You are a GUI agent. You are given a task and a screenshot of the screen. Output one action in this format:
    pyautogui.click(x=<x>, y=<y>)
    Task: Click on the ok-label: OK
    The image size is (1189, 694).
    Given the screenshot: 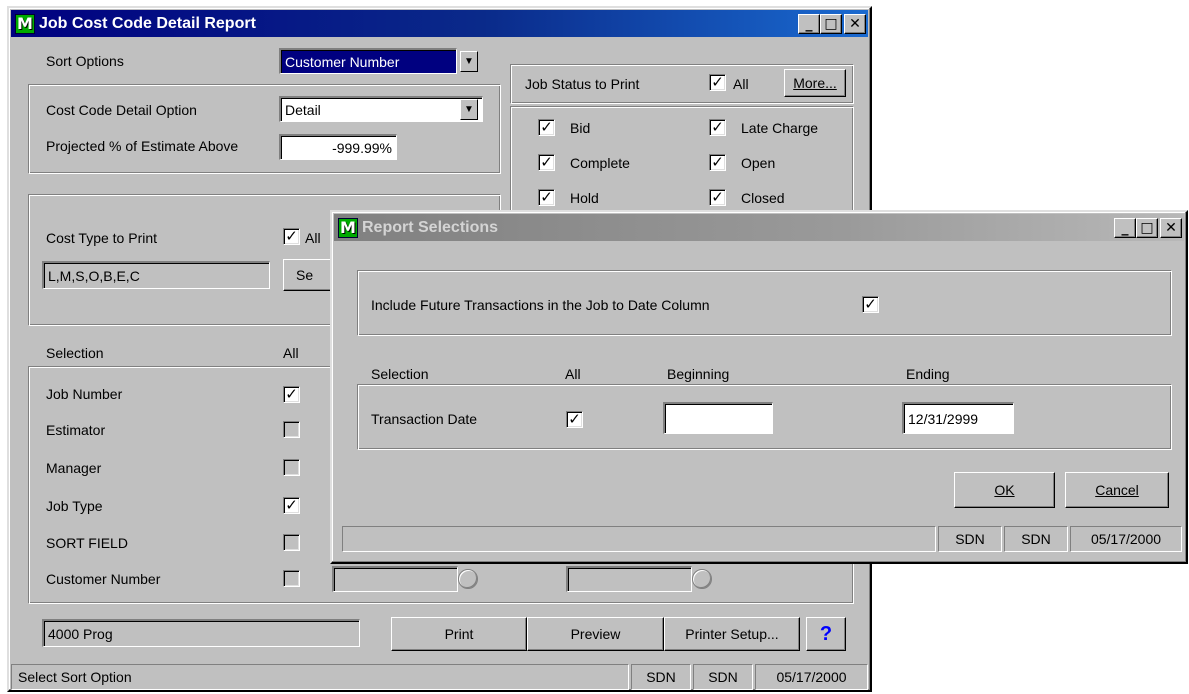 What is the action you would take?
    pyautogui.click(x=1004, y=490)
    